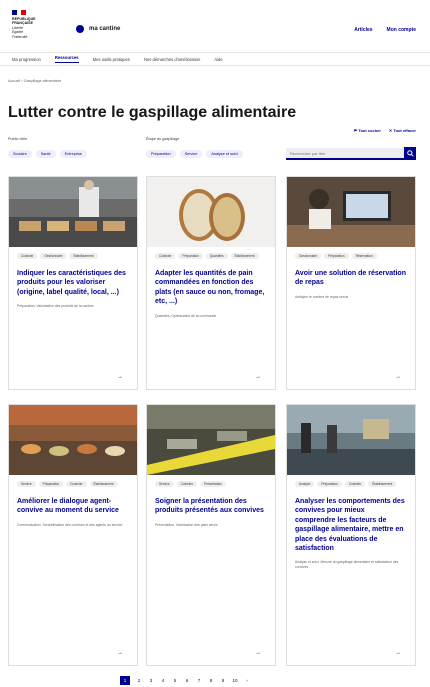 This screenshot has width=430, height=687. I want to click on account-link: Mon compte, so click(401, 30).